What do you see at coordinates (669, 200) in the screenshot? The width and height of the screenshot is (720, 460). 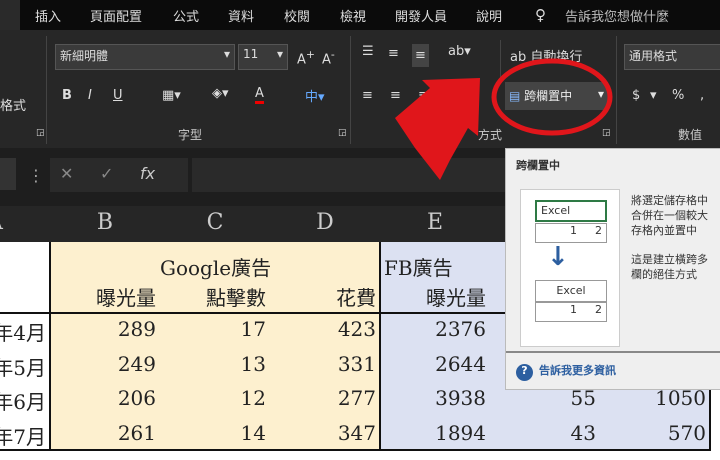 I see `desc-line: 將選定儲存格中` at bounding box center [669, 200].